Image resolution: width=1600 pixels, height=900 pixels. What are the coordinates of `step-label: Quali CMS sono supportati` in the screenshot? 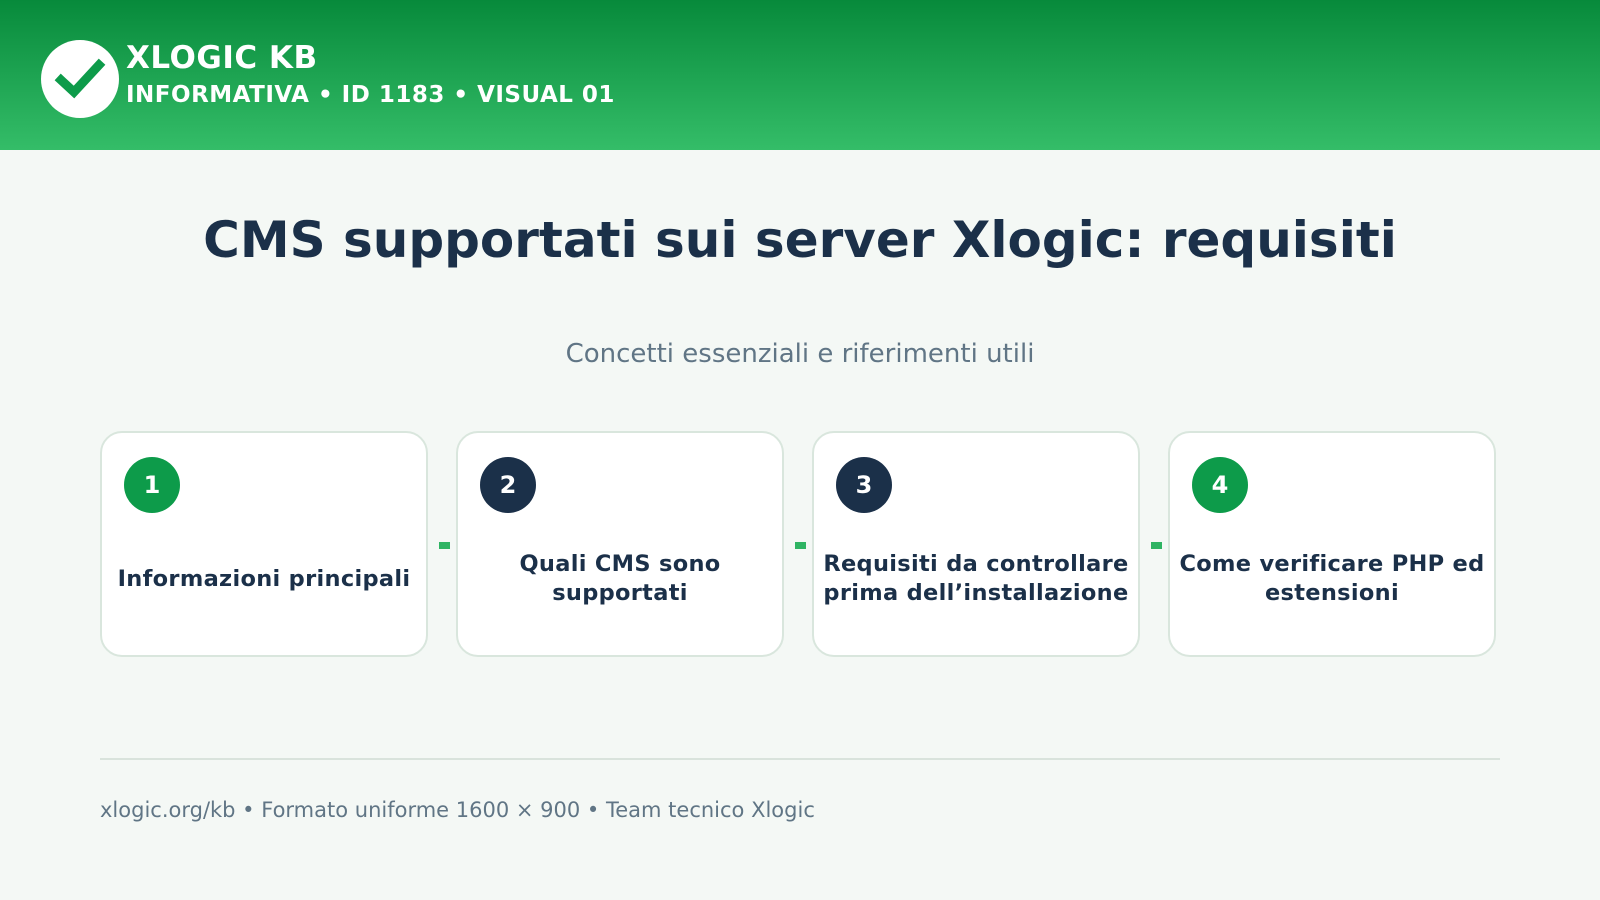 It's located at (620, 578).